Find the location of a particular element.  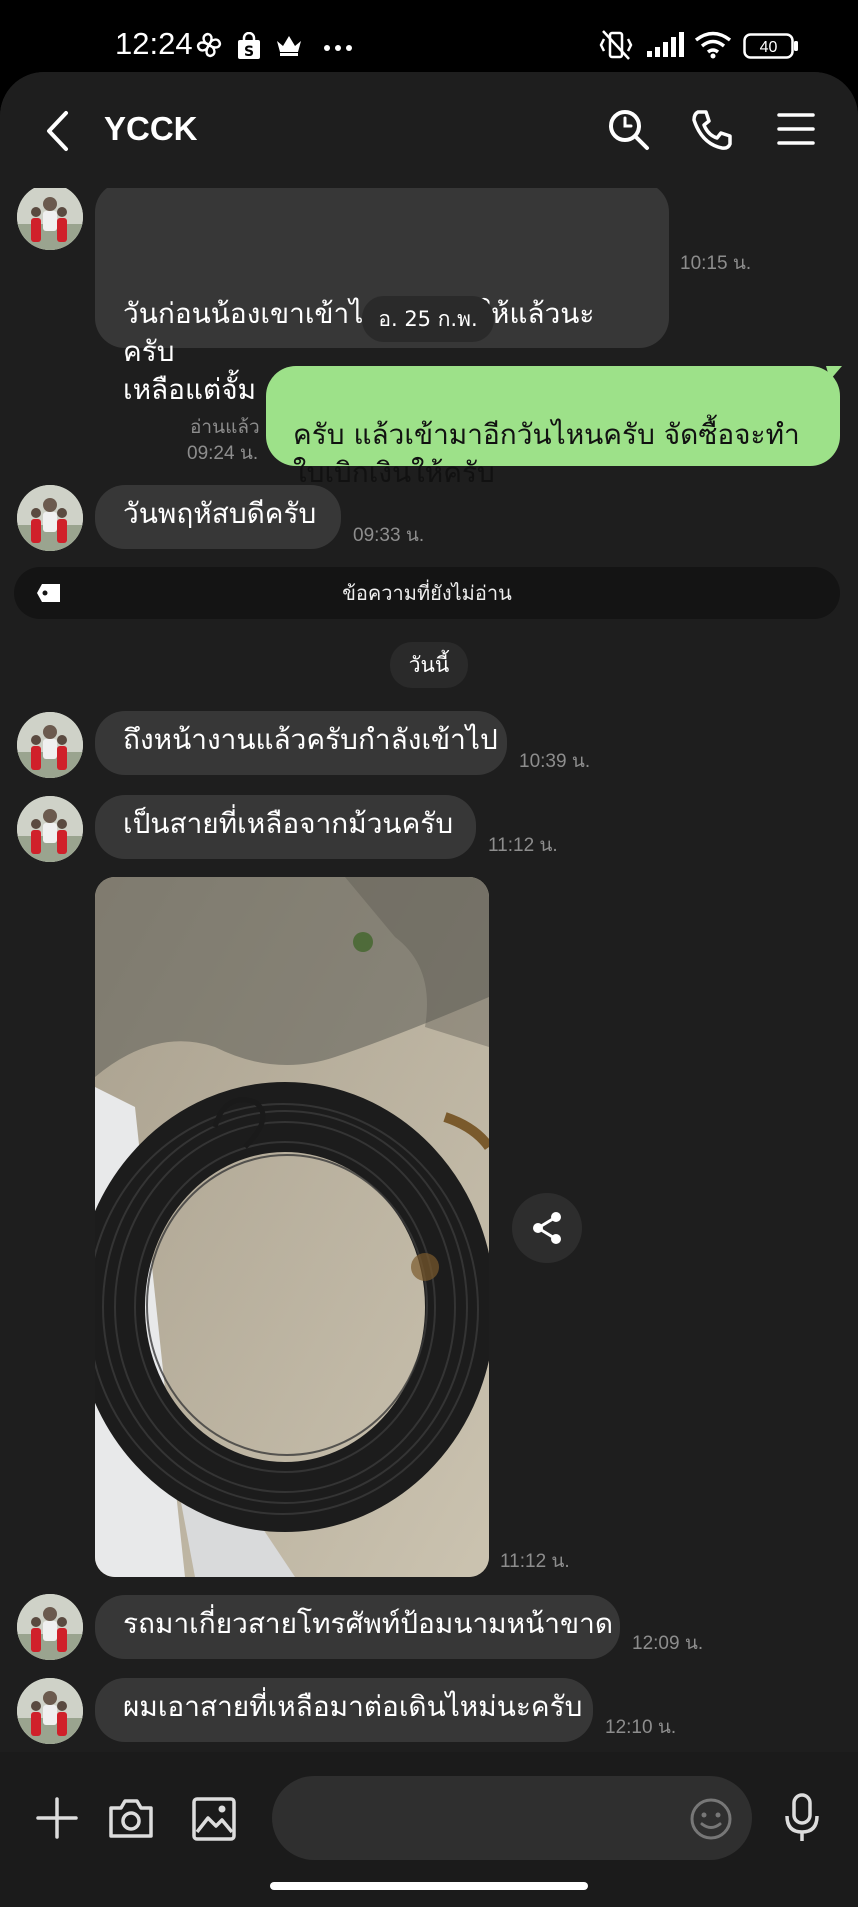

message-text: รถมาเกี่ยวสายโทรศัพท์ป้อมนามหน้าขาด is located at coordinates (368, 1623).